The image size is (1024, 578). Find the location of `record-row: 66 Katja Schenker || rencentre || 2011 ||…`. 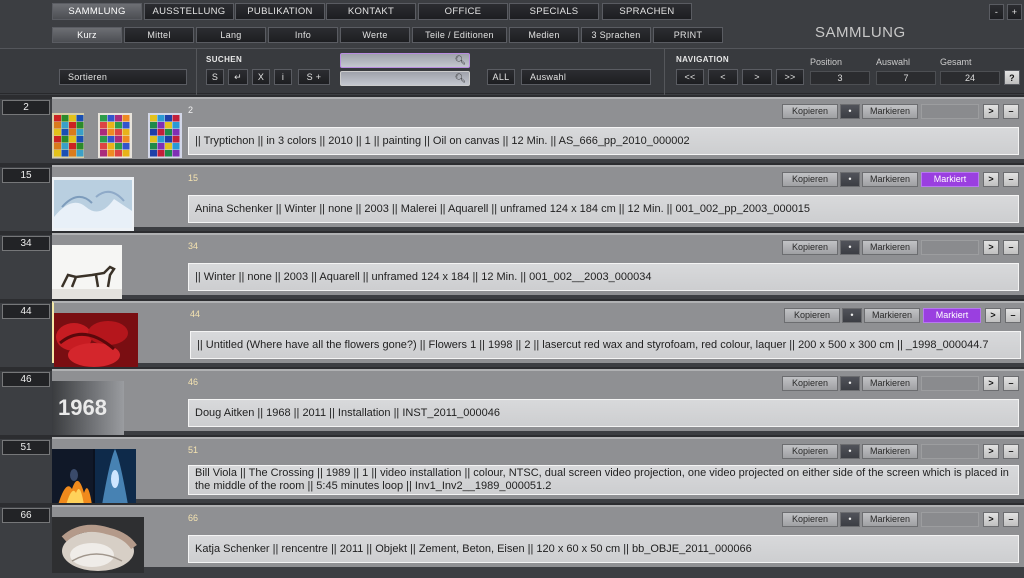

record-row: 66 Katja Schenker || rencentre || 2011 ||… is located at coordinates (538, 539).